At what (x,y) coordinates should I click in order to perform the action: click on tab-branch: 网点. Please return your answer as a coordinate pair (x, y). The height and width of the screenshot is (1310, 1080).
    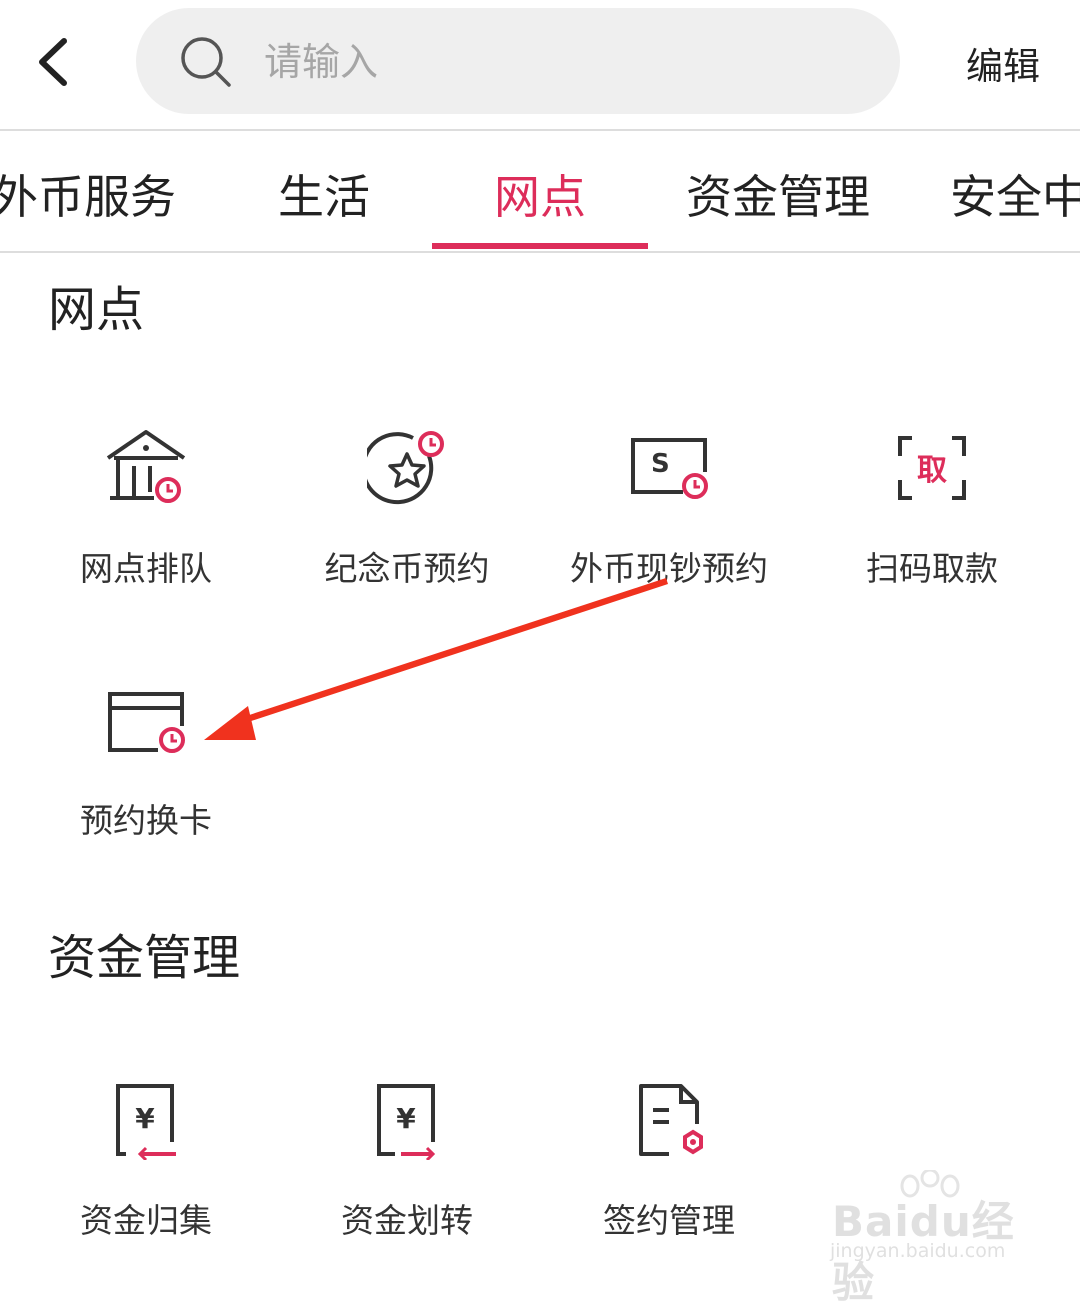
    Looking at the image, I should click on (540, 194).